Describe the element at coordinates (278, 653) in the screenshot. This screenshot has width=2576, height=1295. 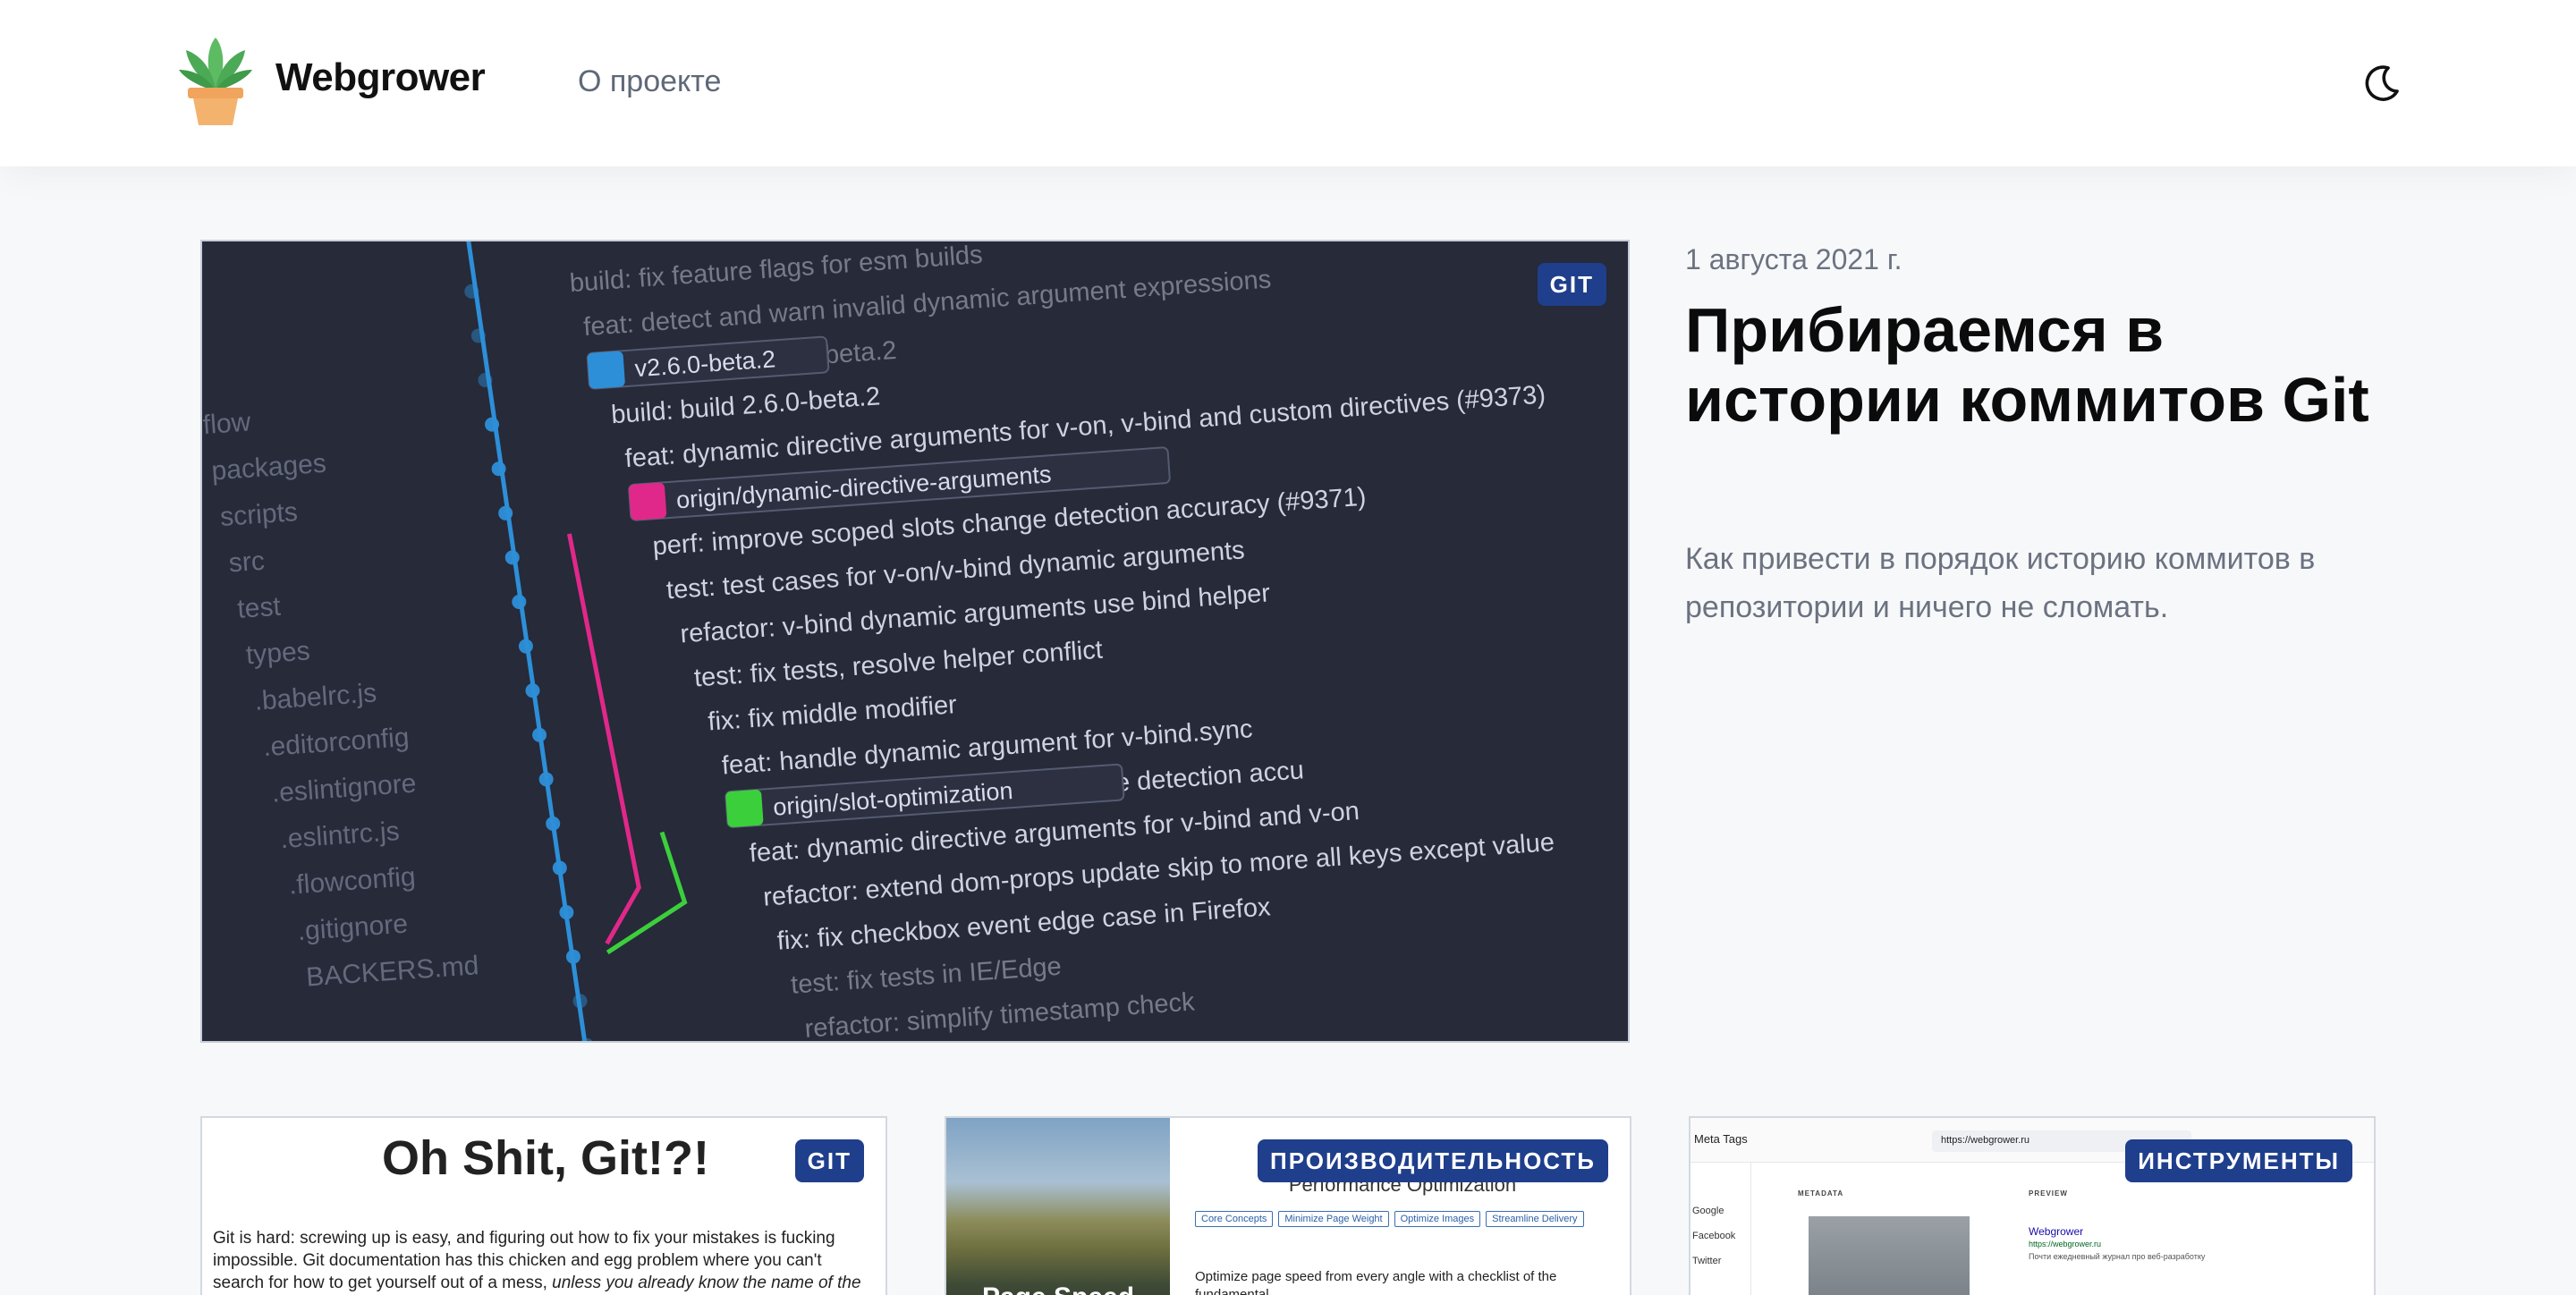
I see `file-tree-item: types` at that location.